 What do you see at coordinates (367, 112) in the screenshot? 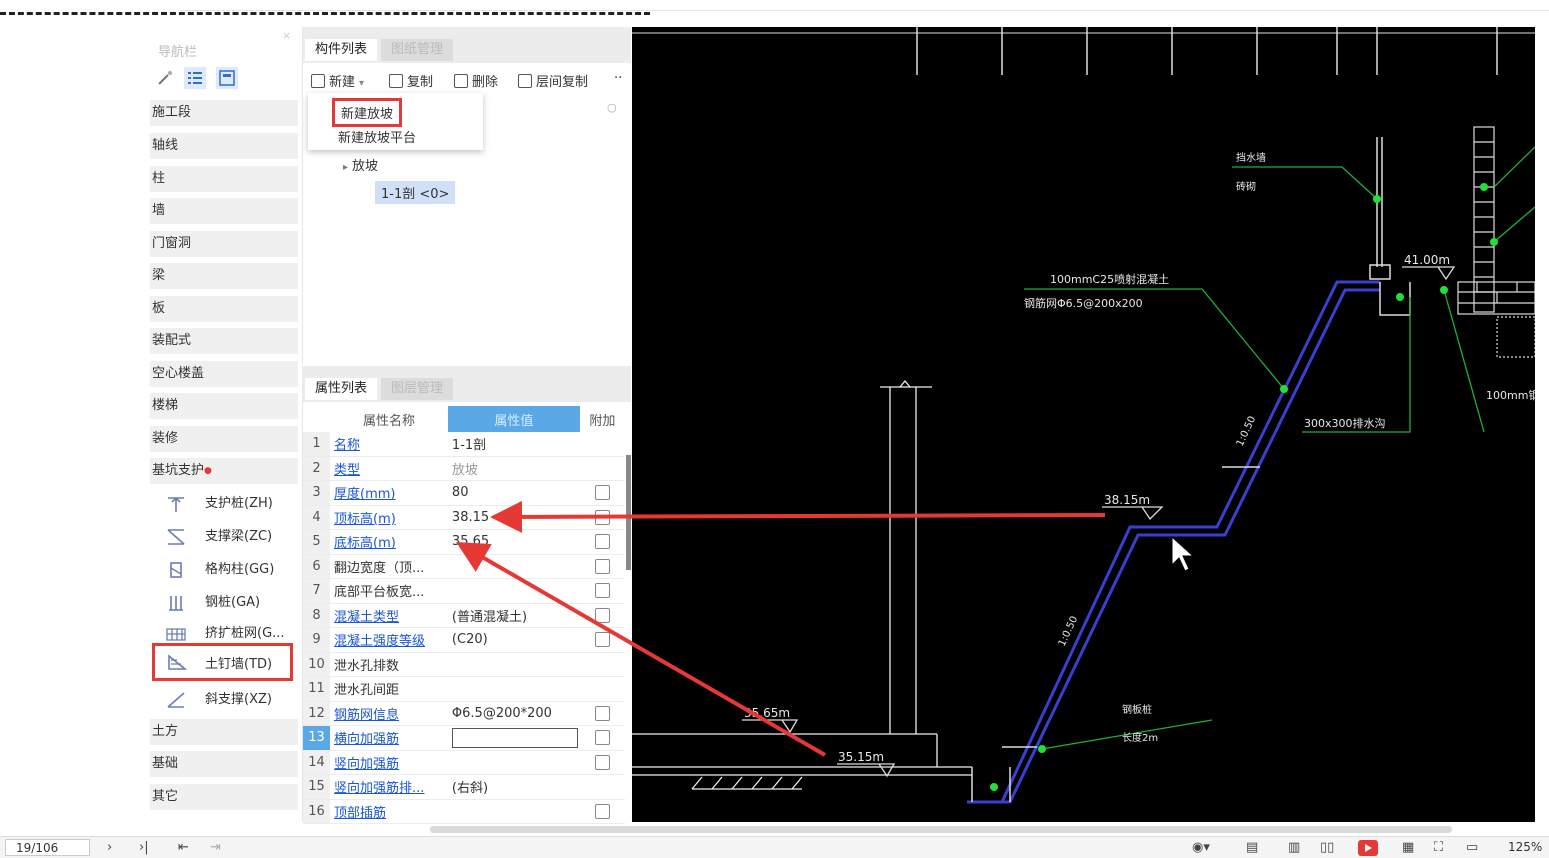
I see `menu-new-slope: 新建放坡` at bounding box center [367, 112].